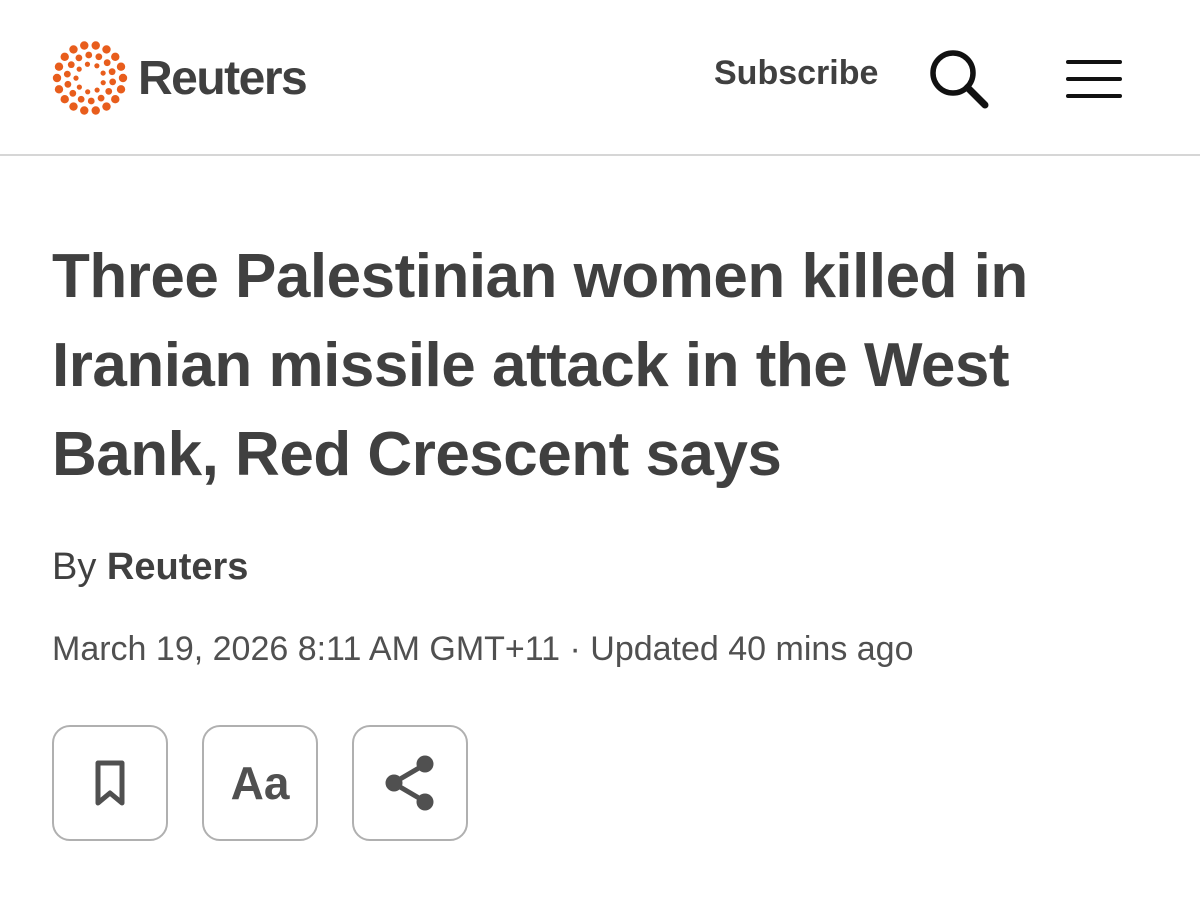 The image size is (1200, 915). What do you see at coordinates (531, 365) in the screenshot?
I see `headline-line: Iranian missile attack in the West` at bounding box center [531, 365].